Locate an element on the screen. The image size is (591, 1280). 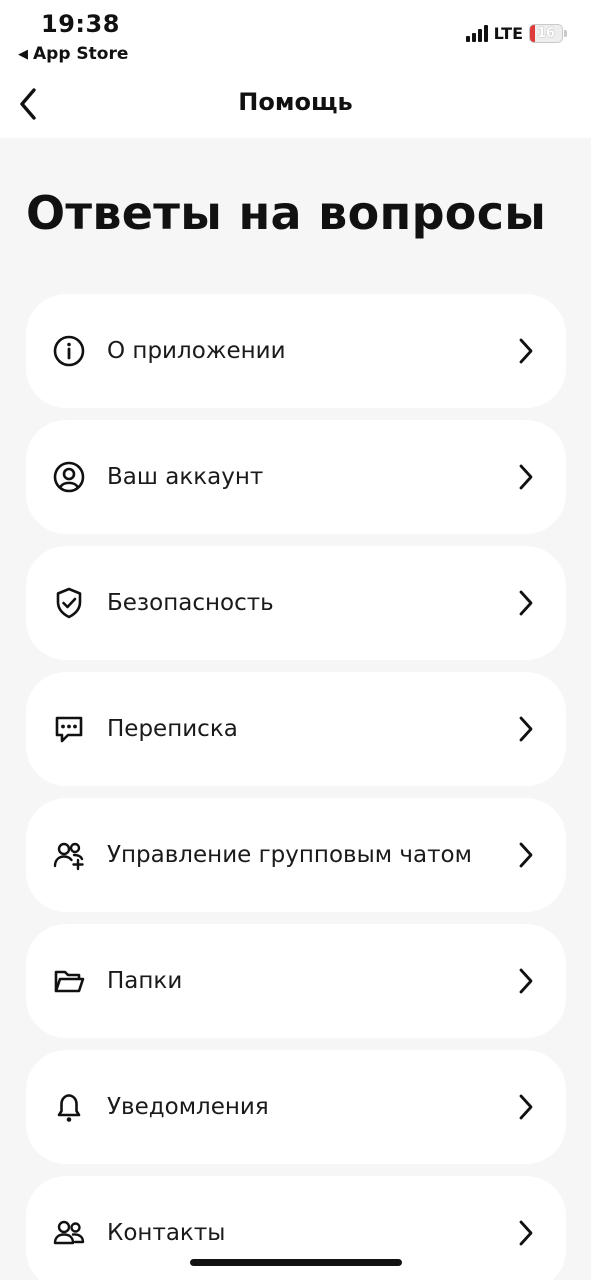
faq-item-label: Управление групповым чатом is located at coordinates (289, 855).